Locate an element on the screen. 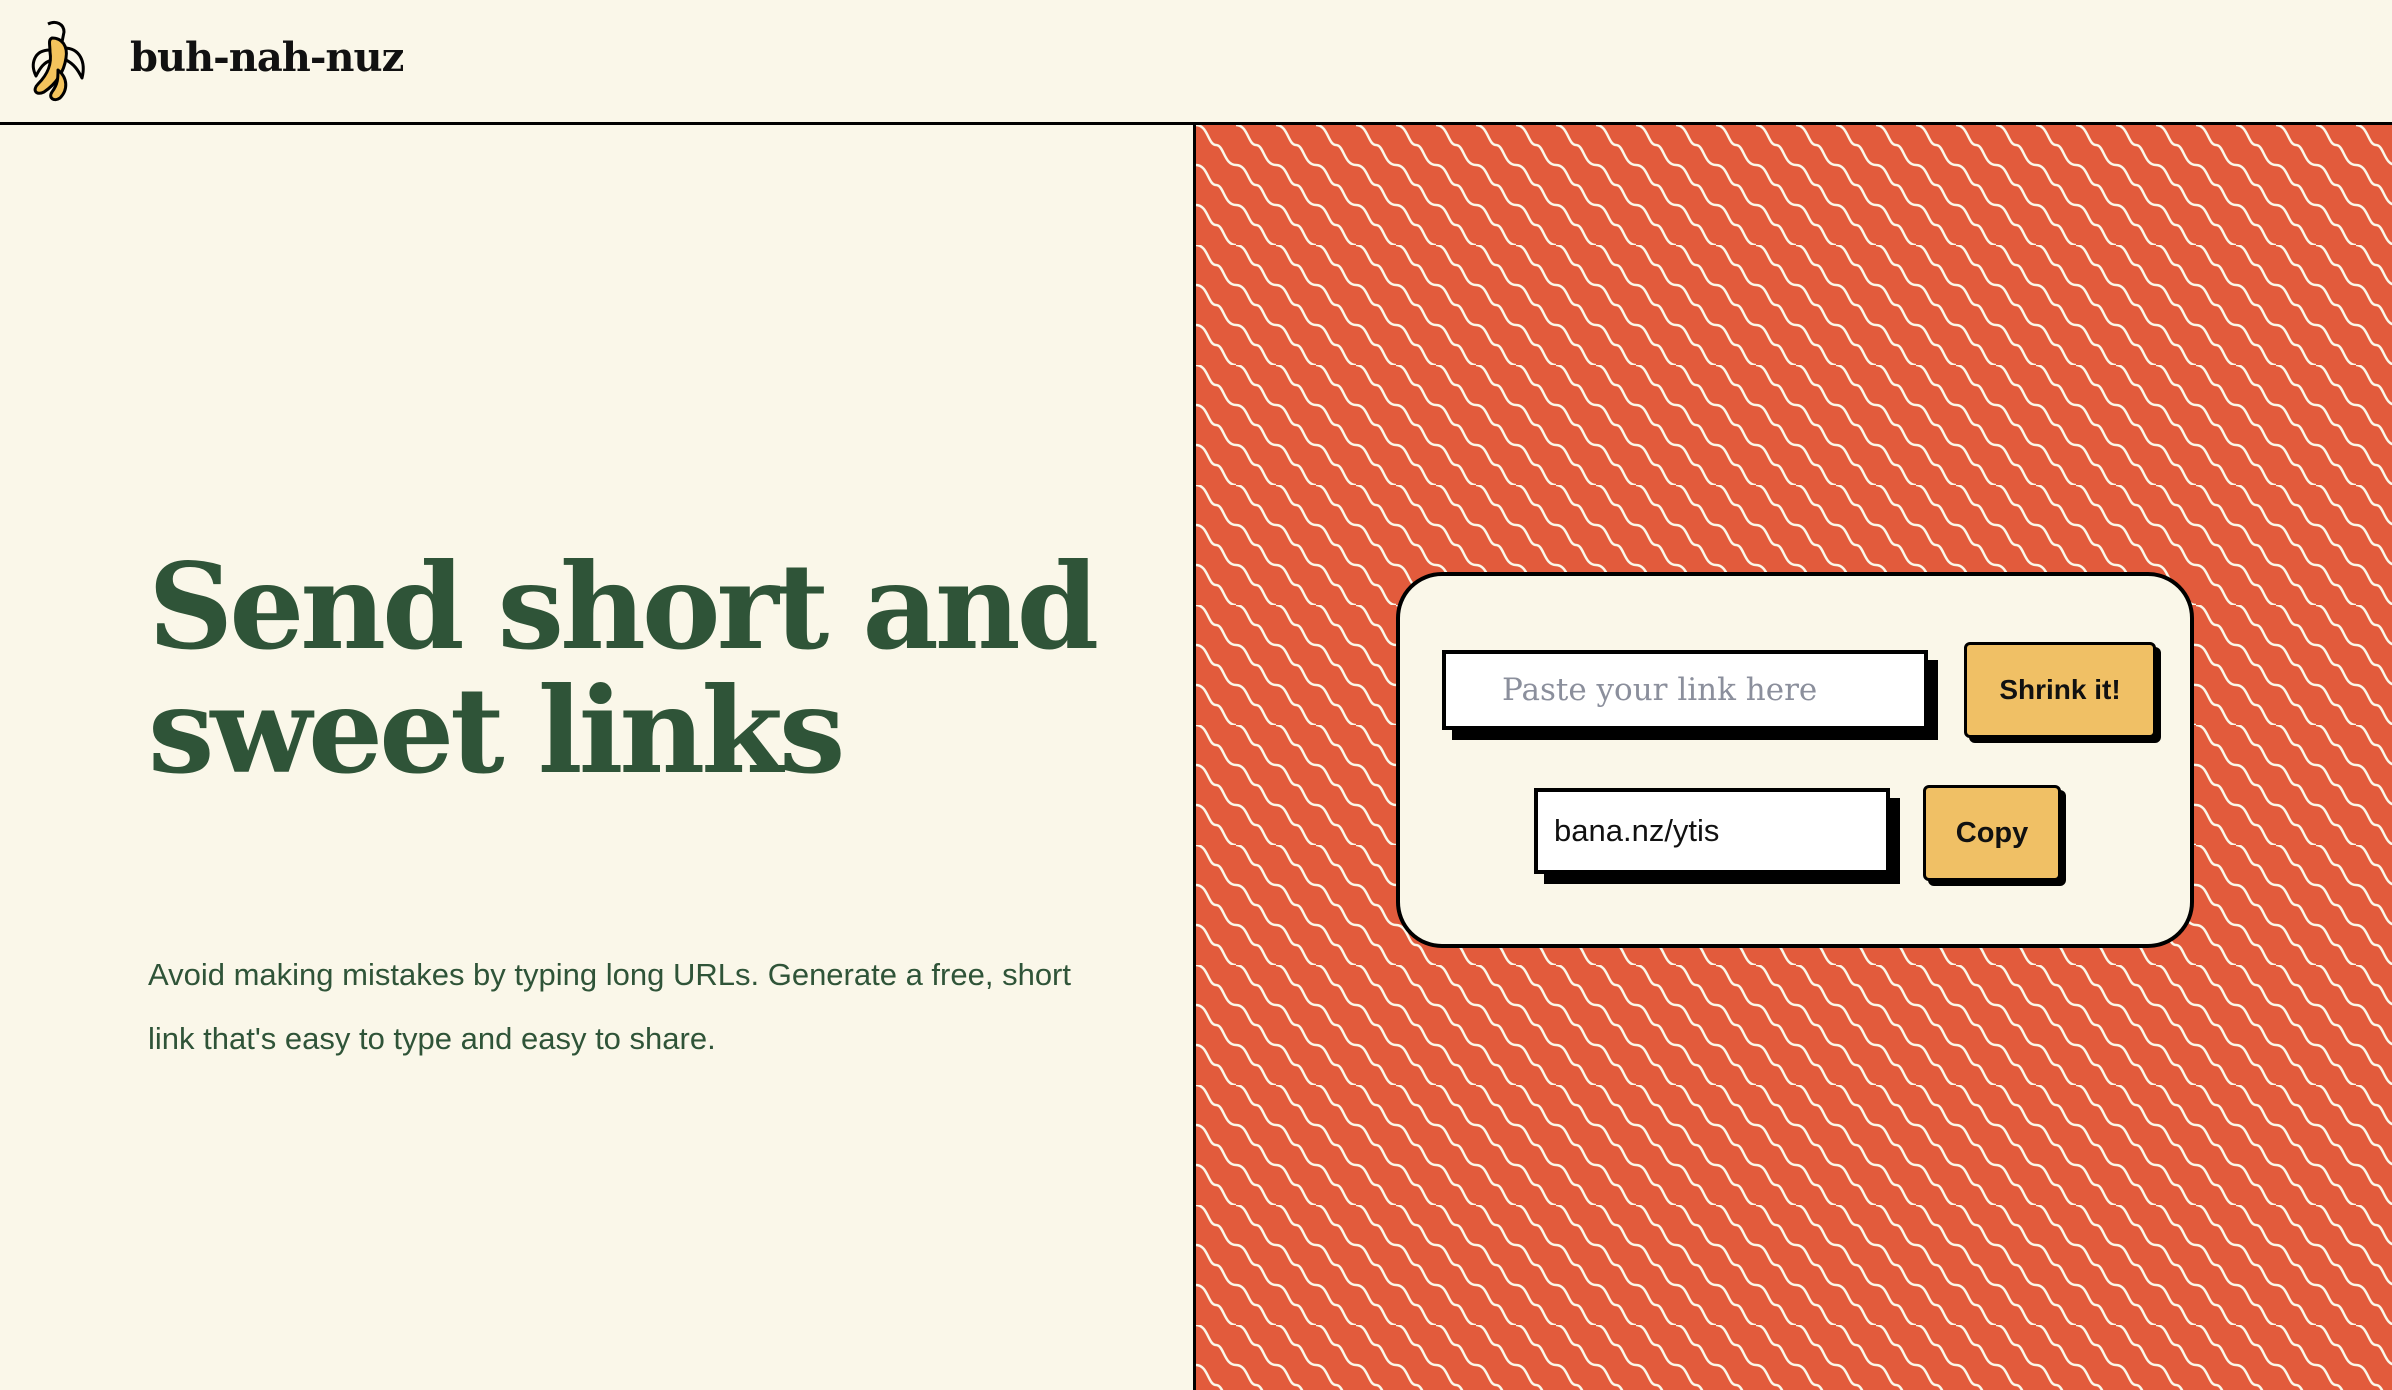  hero-title: Send short and sweet links is located at coordinates (623, 668).